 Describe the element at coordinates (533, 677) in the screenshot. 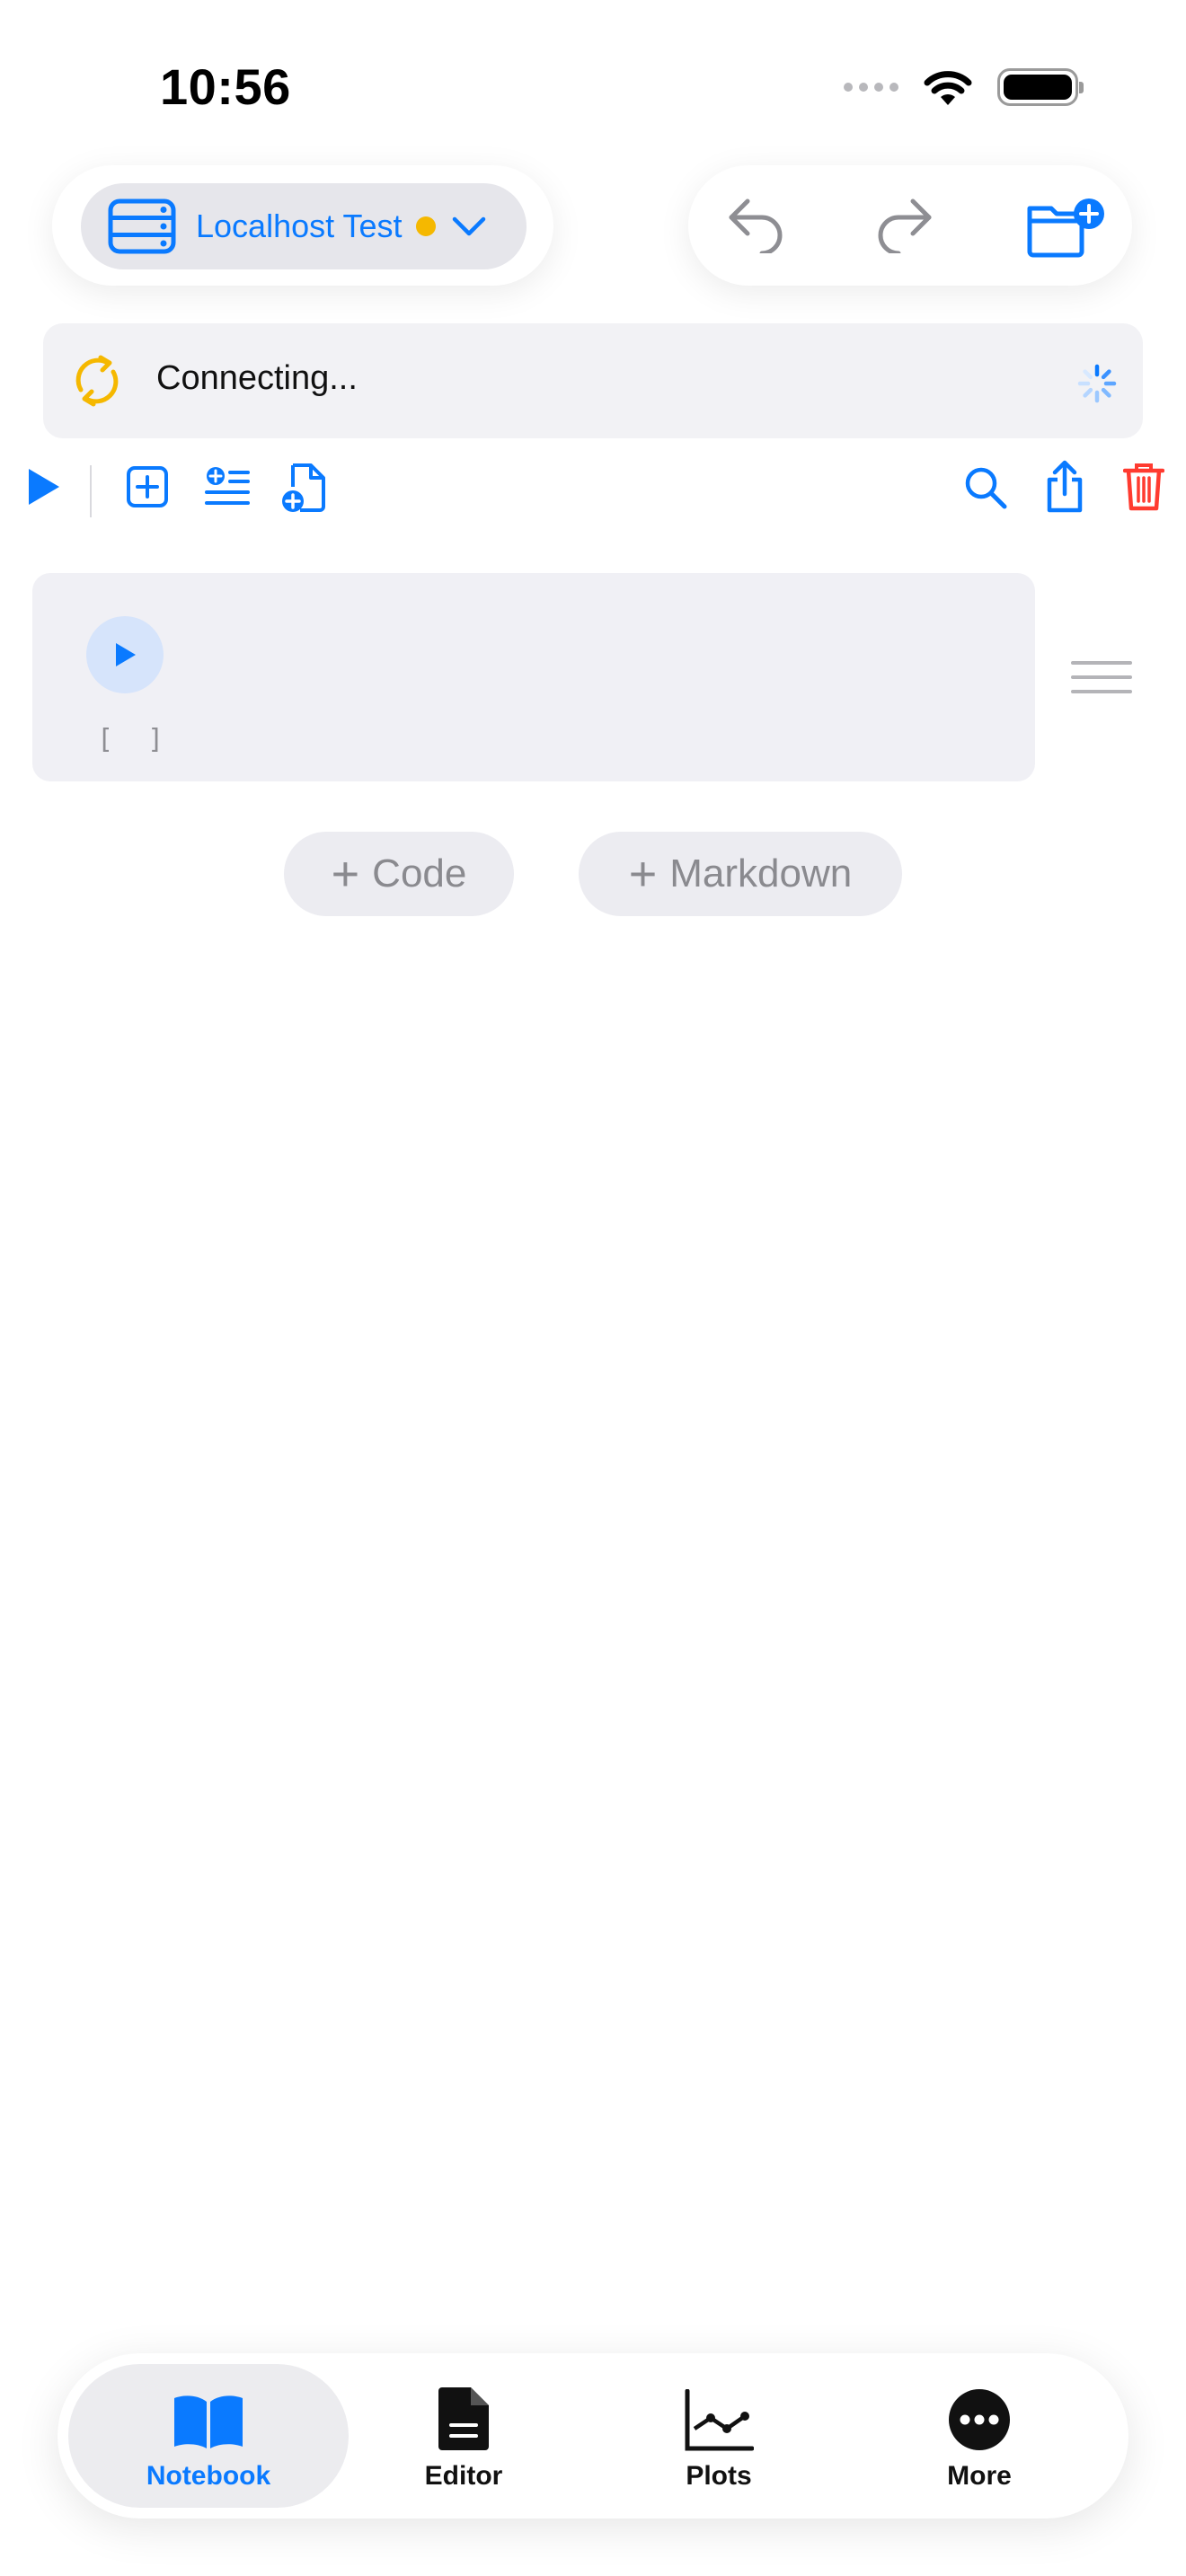

I see `code-cell` at that location.